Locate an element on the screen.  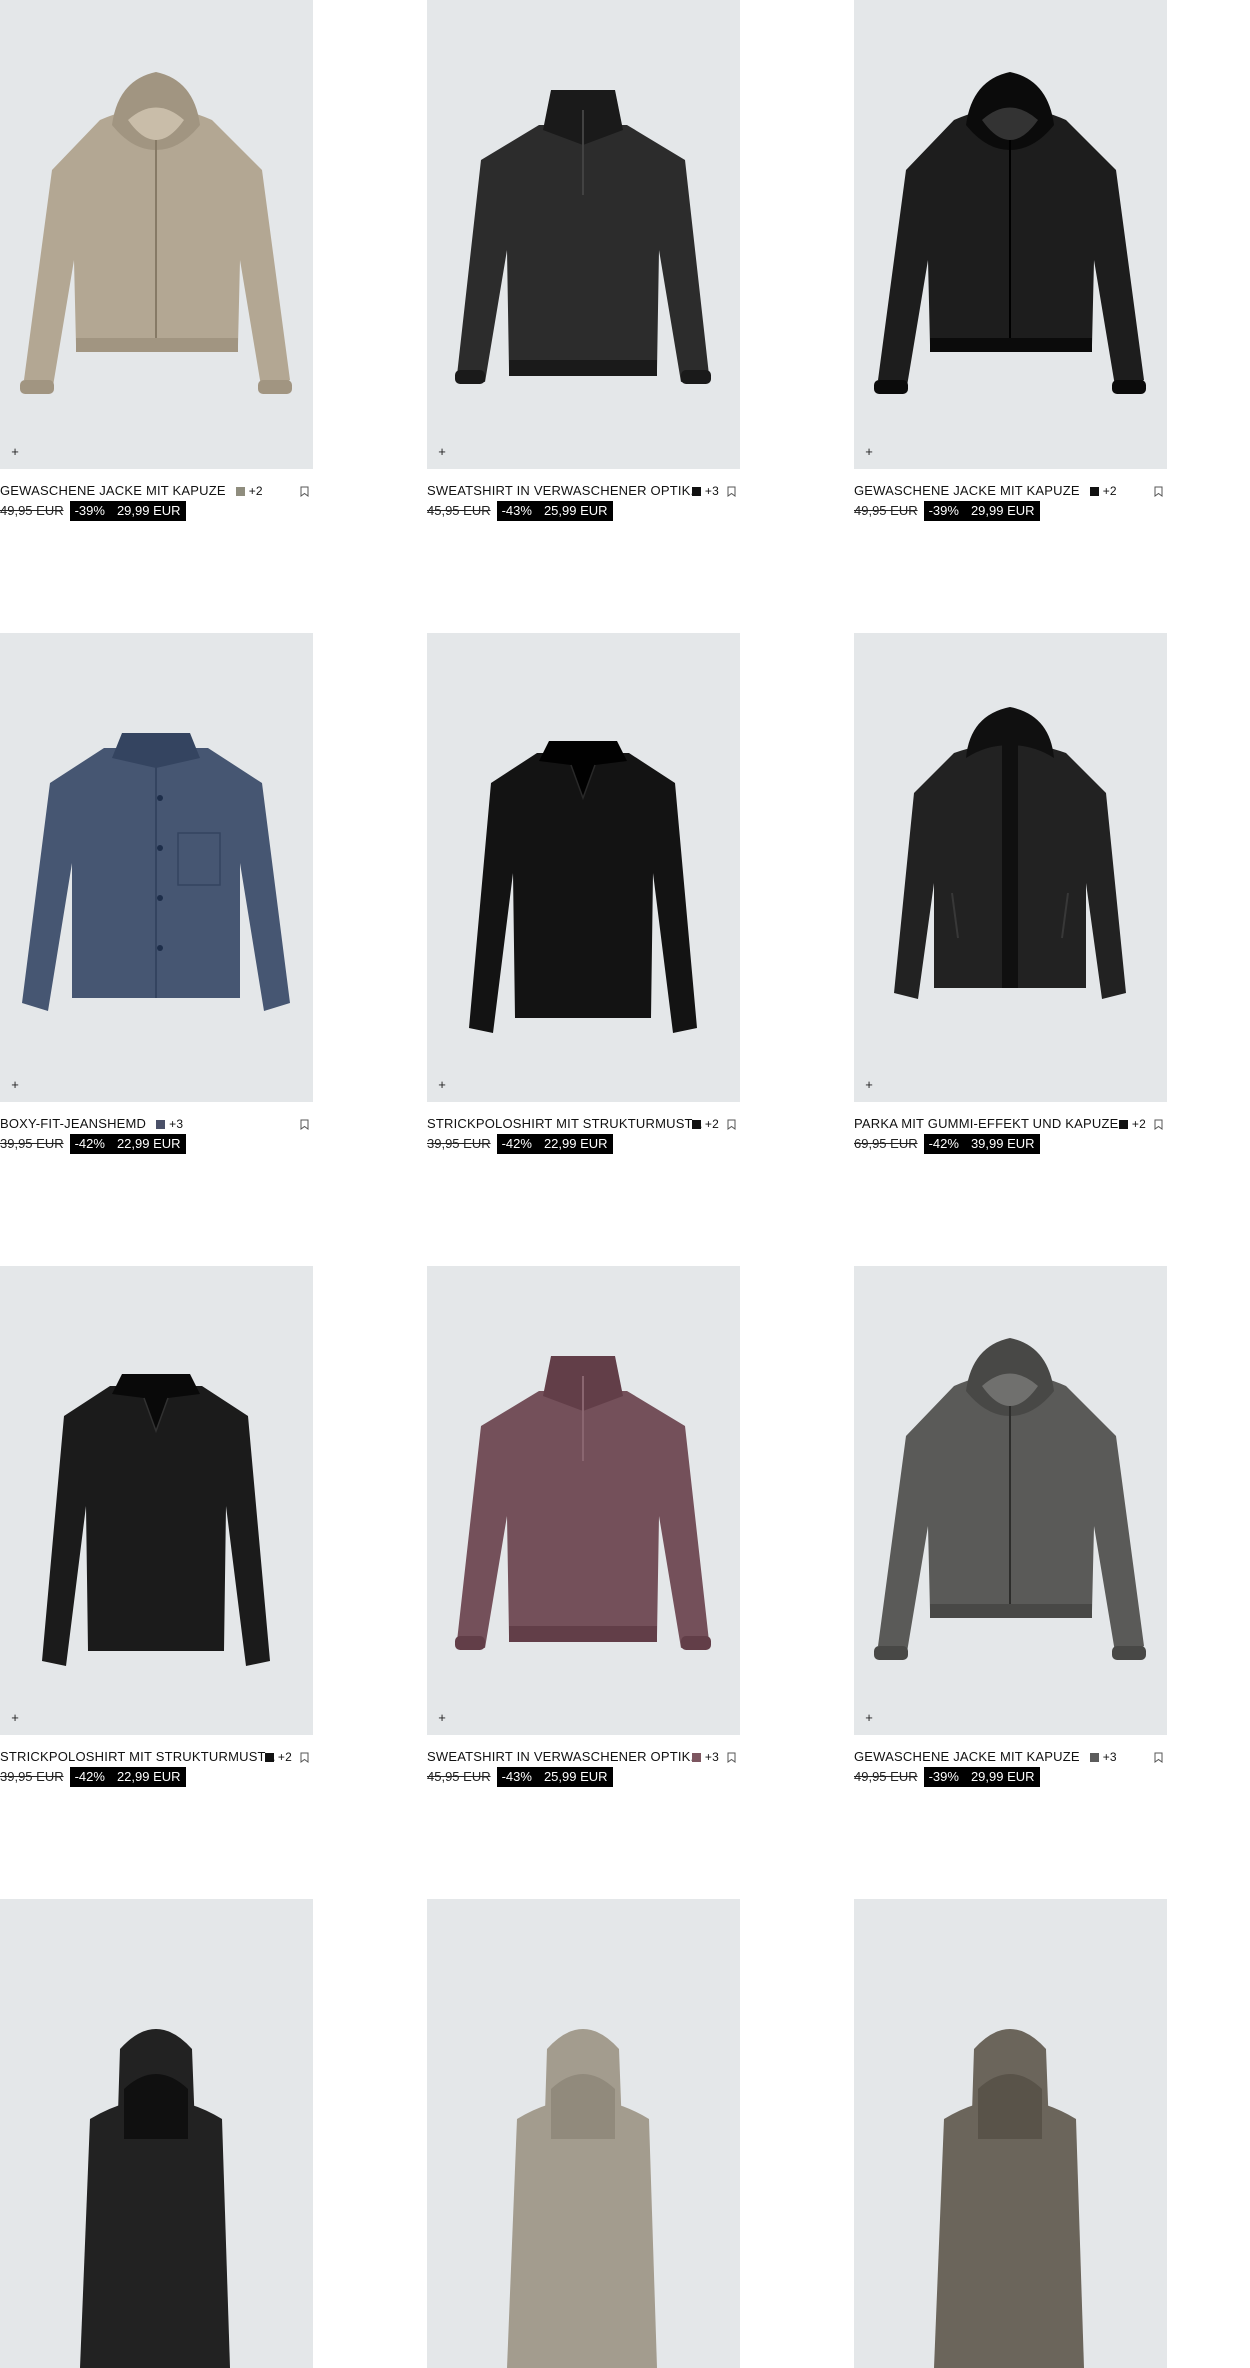
polo-garment-image is located at coordinates (156, 1520).